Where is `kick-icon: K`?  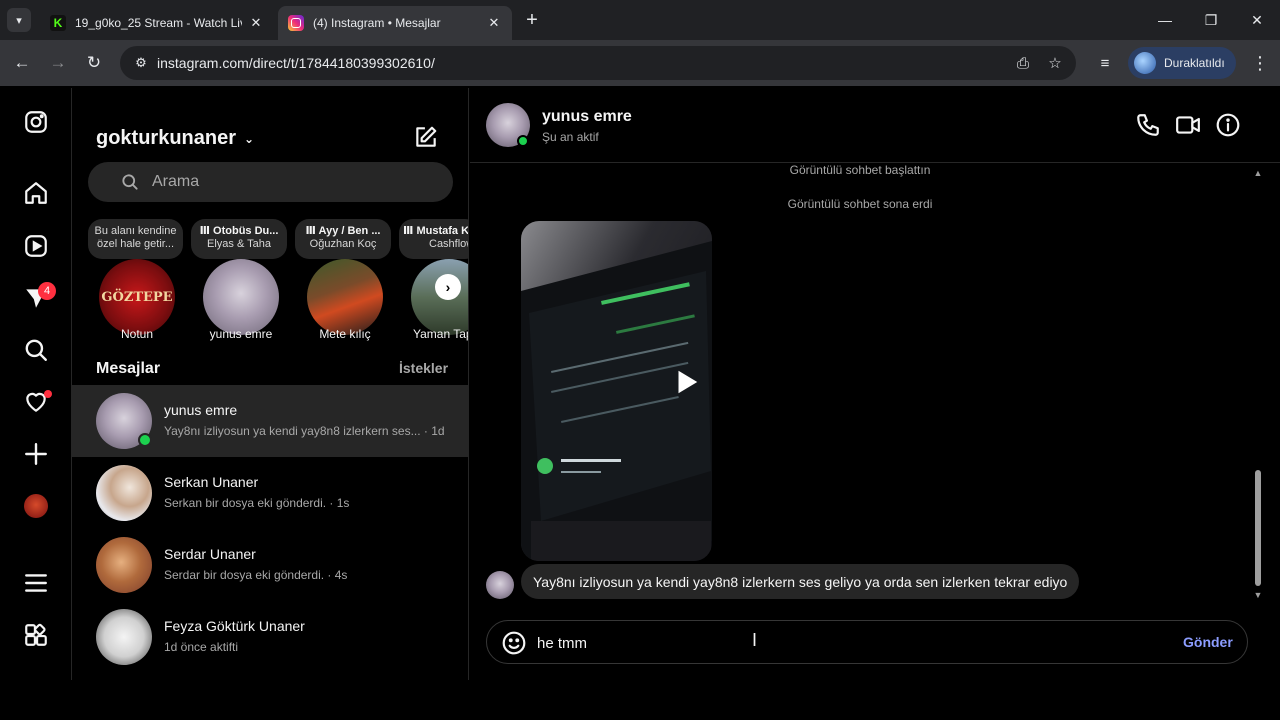
kick-icon: K is located at coordinates (58, 23).